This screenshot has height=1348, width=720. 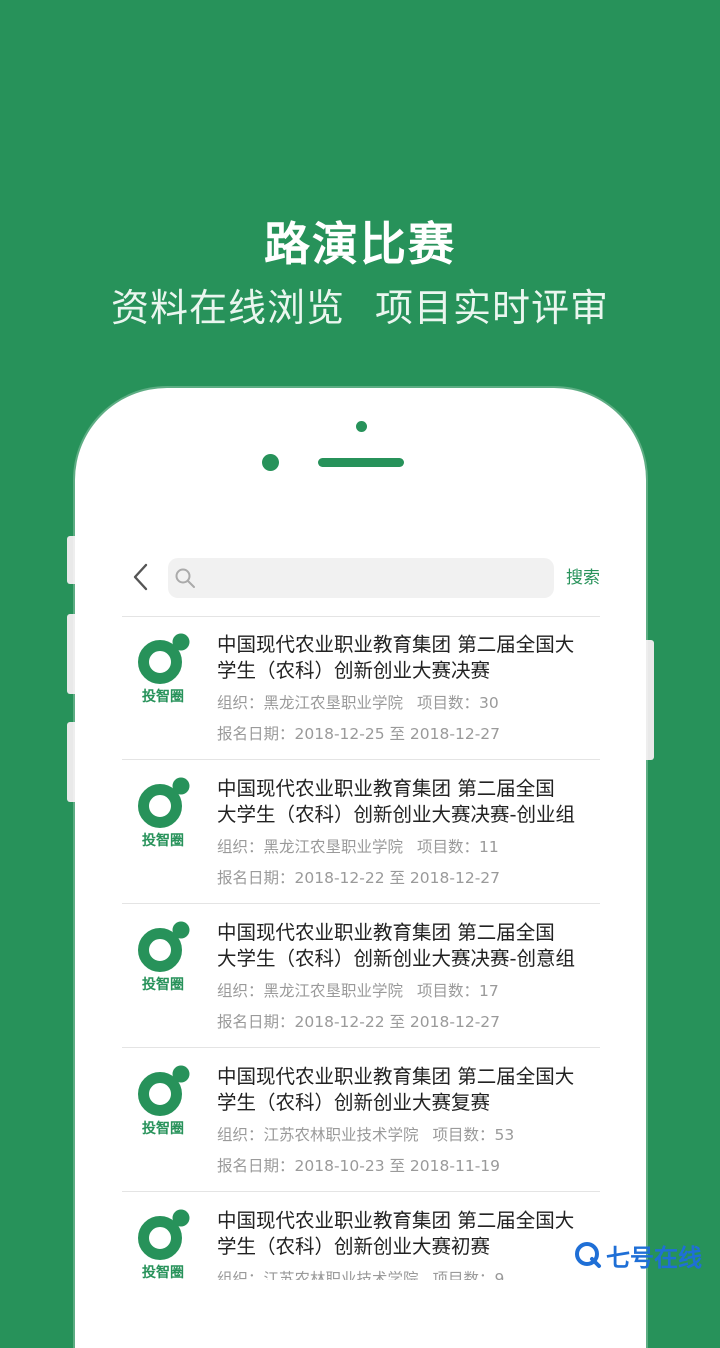 What do you see at coordinates (458, 991) in the screenshot?
I see `item-project-count: 项目数：17` at bounding box center [458, 991].